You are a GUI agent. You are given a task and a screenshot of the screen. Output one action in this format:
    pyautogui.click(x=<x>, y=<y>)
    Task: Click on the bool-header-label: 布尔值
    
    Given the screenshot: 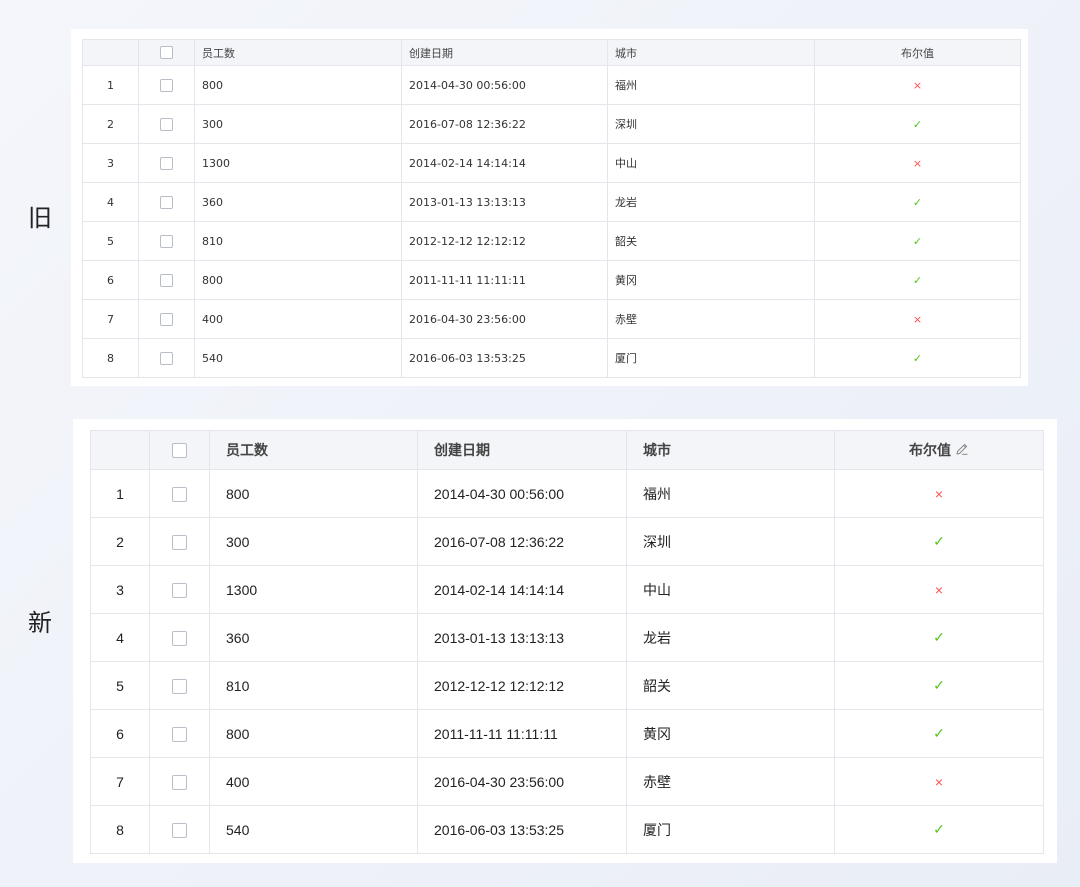 What is the action you would take?
    pyautogui.click(x=930, y=451)
    